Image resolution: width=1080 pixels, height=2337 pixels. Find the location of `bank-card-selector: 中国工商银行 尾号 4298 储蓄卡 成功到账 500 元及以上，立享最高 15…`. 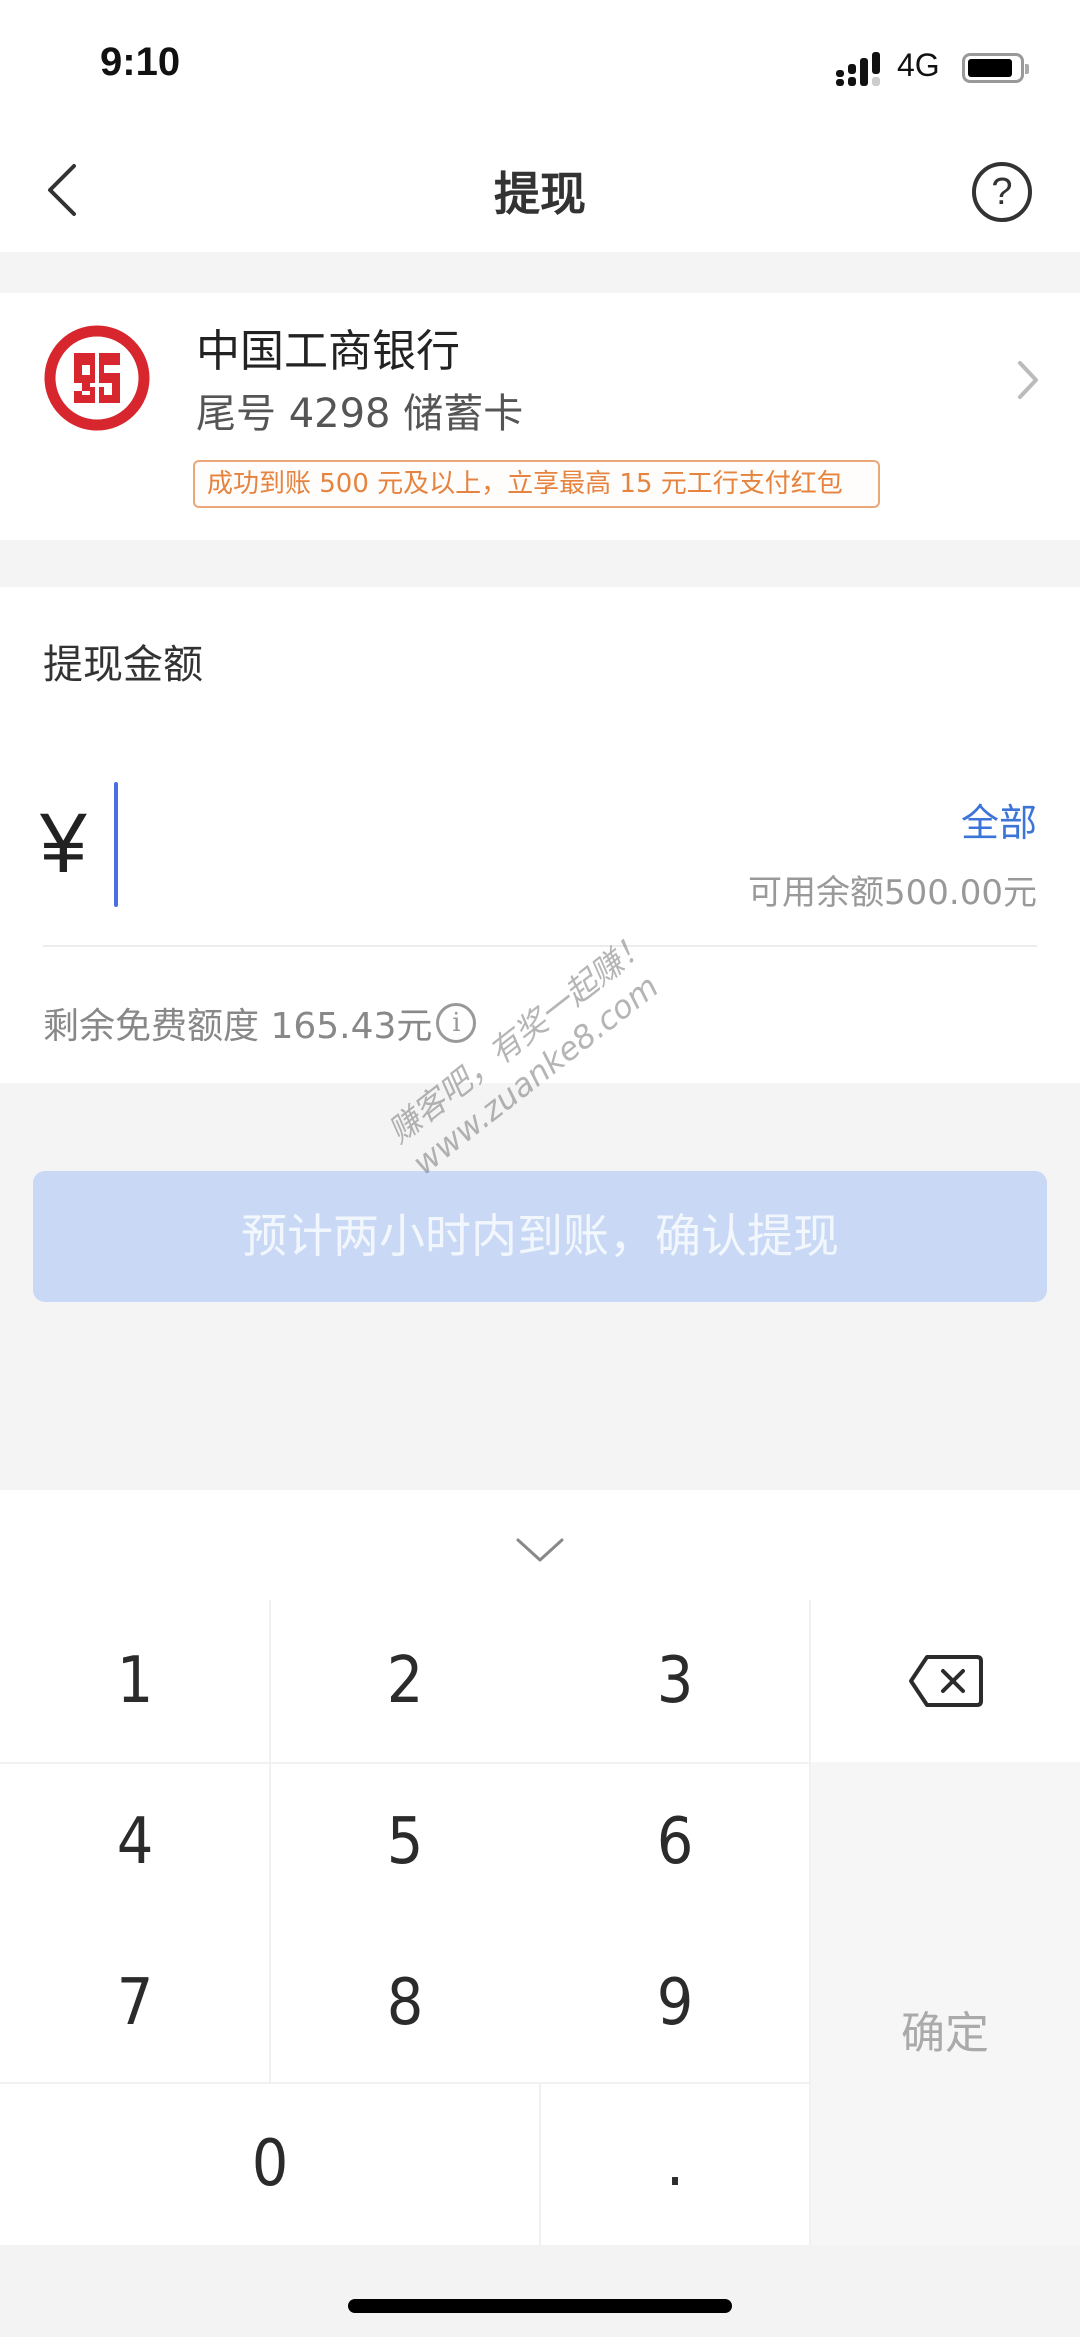

bank-card-selector: 中国工商银行 尾号 4298 储蓄卡 成功到账 500 元及以上，立享最高 15… is located at coordinates (540, 416).